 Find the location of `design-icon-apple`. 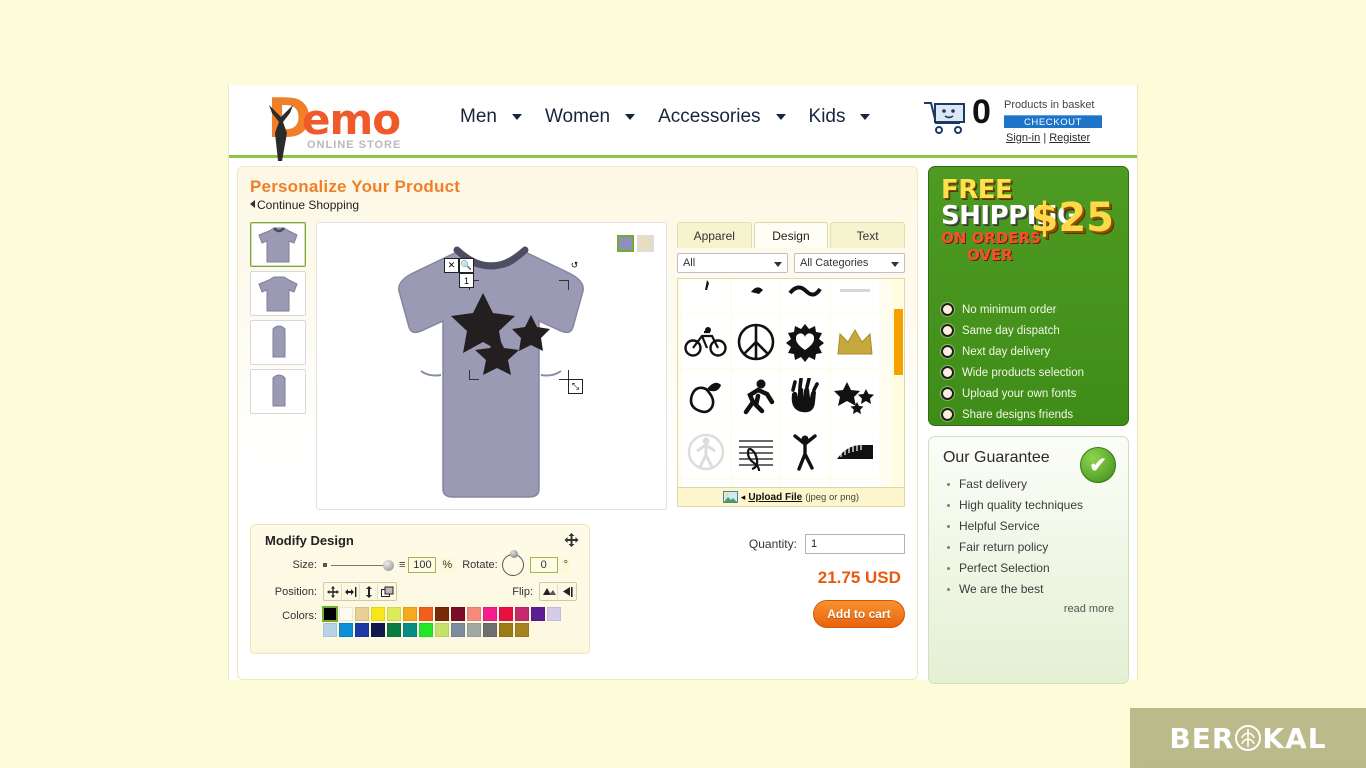

design-icon-apple is located at coordinates (705, 396).